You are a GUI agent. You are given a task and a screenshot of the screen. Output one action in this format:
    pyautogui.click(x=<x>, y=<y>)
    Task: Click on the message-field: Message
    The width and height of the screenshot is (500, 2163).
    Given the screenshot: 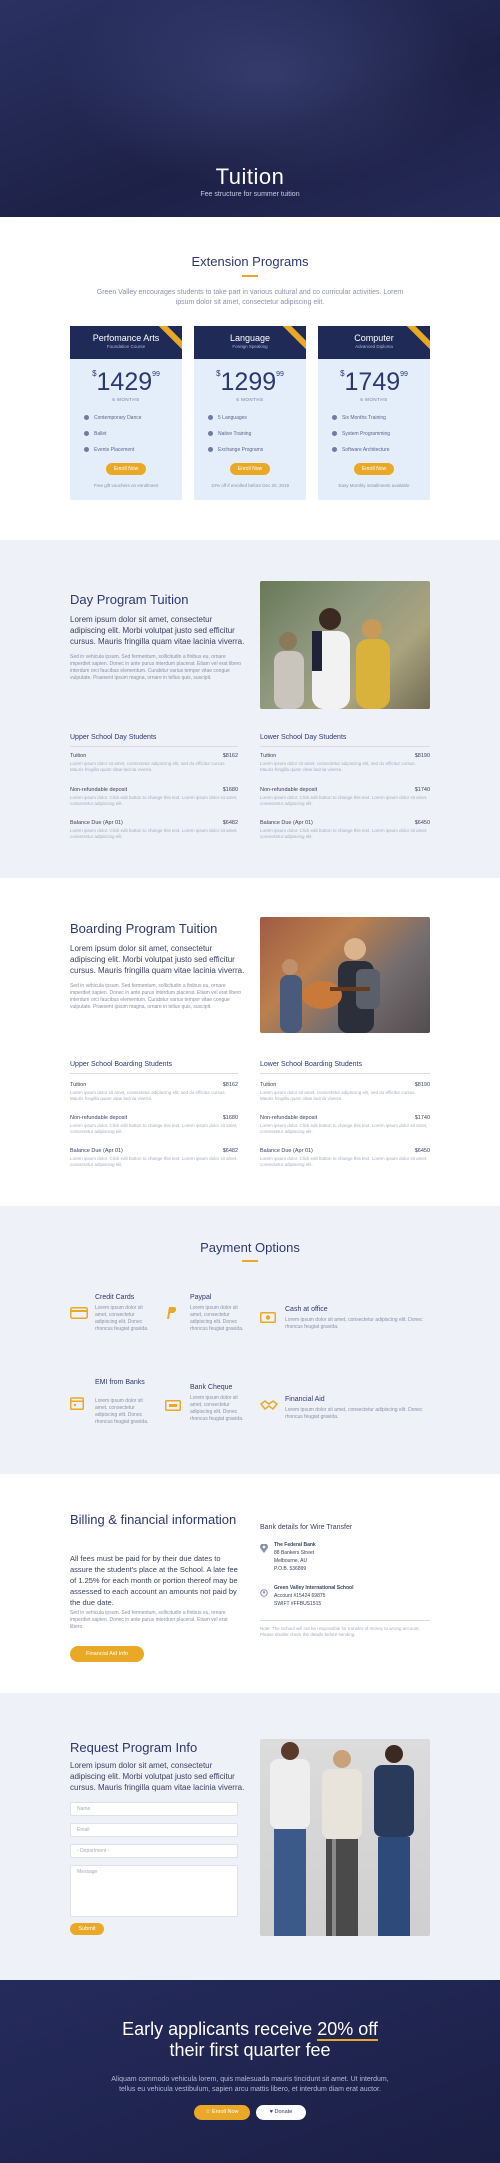 What is the action you would take?
    pyautogui.click(x=154, y=1891)
    